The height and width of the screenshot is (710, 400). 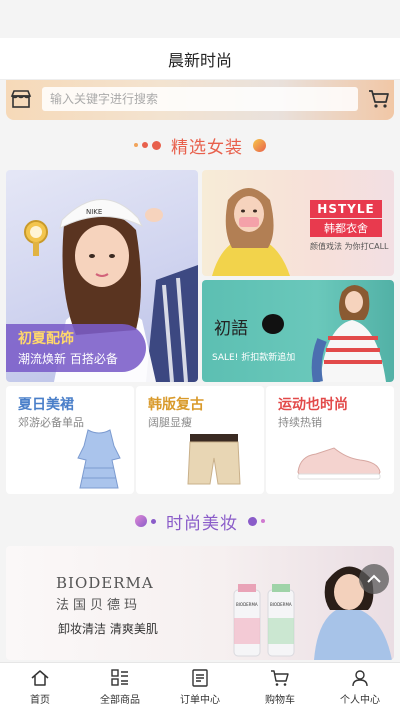 What do you see at coordinates (46, 405) in the screenshot?
I see `category-title: 夏日美裙` at bounding box center [46, 405].